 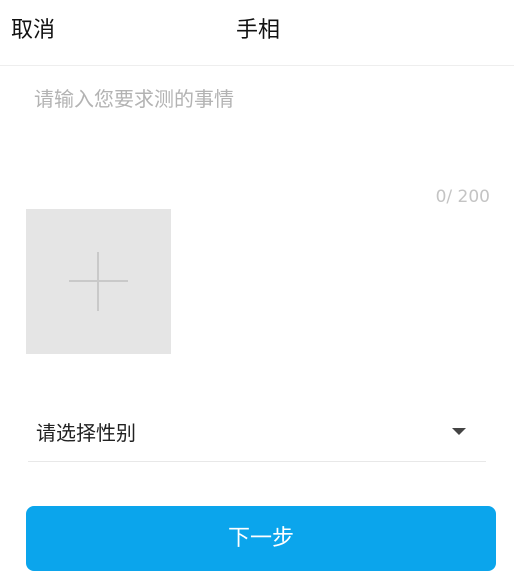 I want to click on caret-down-icon, so click(x=459, y=431).